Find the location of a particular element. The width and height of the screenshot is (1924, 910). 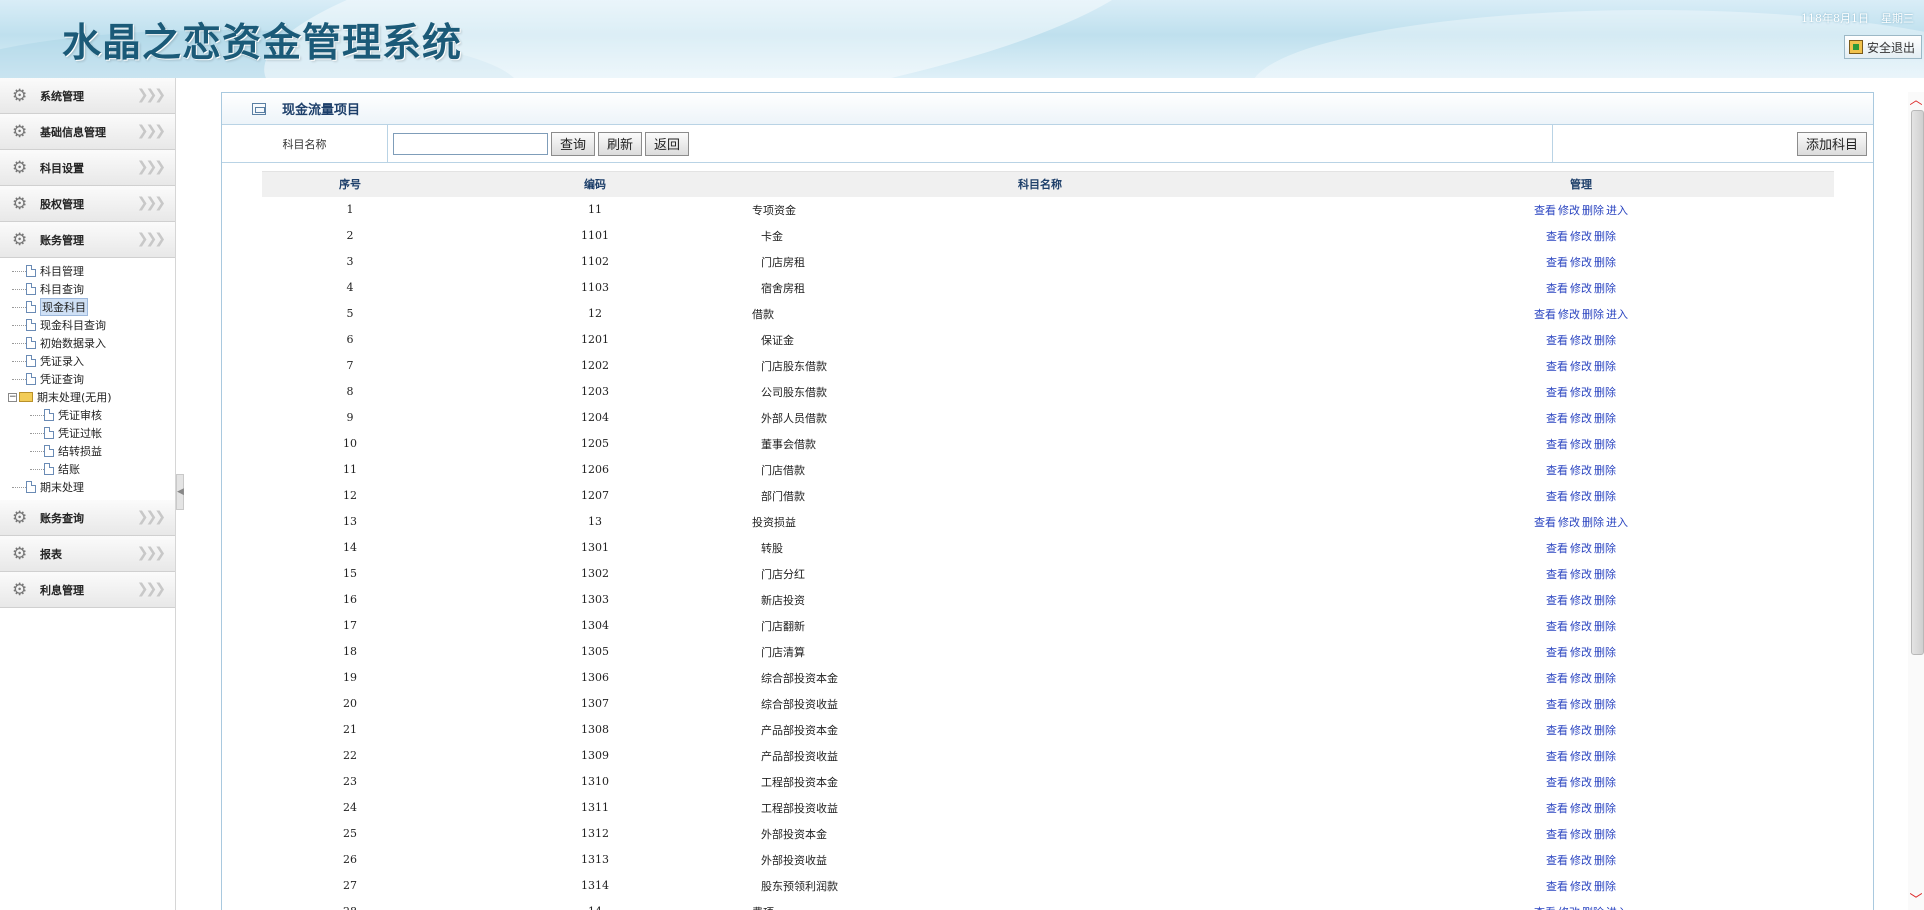

refresh-button: 刷新 is located at coordinates (620, 143).